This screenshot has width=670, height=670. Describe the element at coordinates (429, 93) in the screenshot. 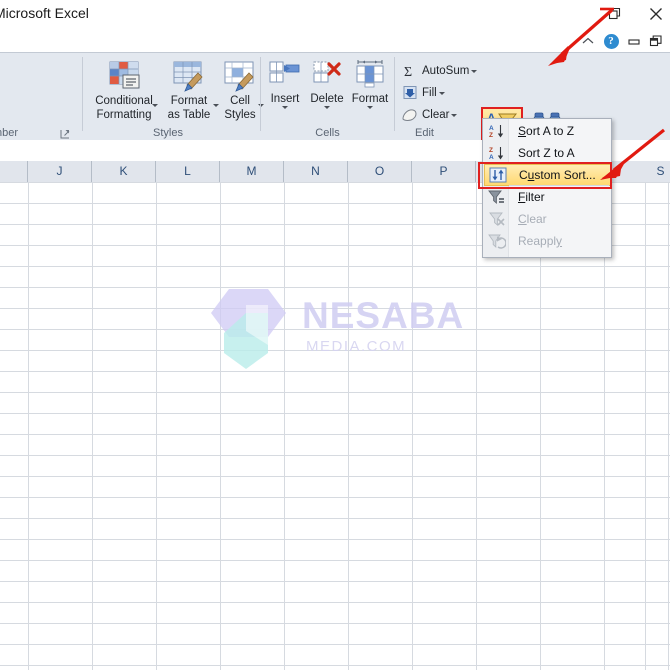

I see `fill-label: Fill` at that location.